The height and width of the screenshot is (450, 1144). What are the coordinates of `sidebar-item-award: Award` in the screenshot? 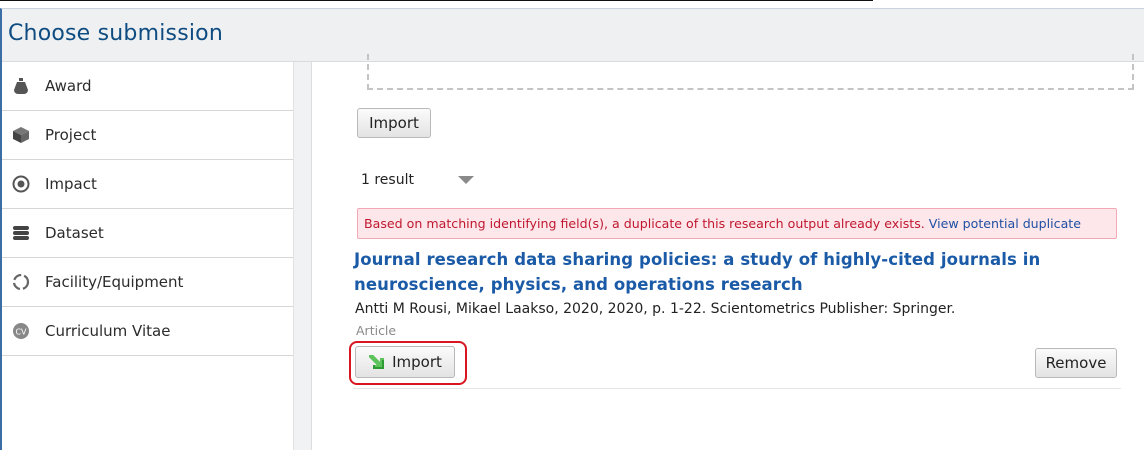 It's located at (147, 86).